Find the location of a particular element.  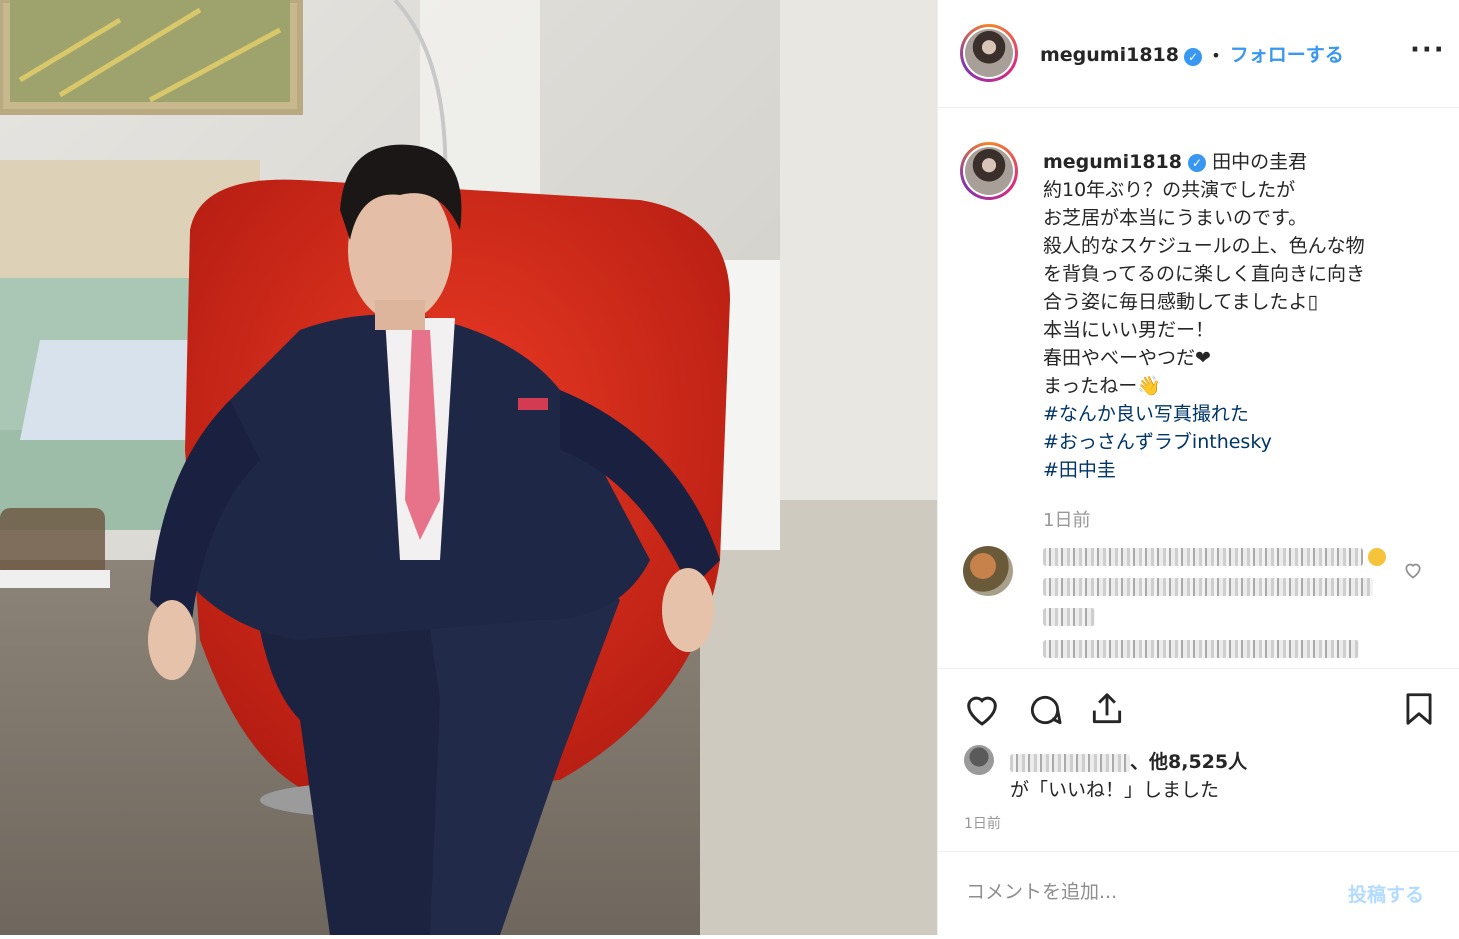

bookmark-icon is located at coordinates (1421, 710).